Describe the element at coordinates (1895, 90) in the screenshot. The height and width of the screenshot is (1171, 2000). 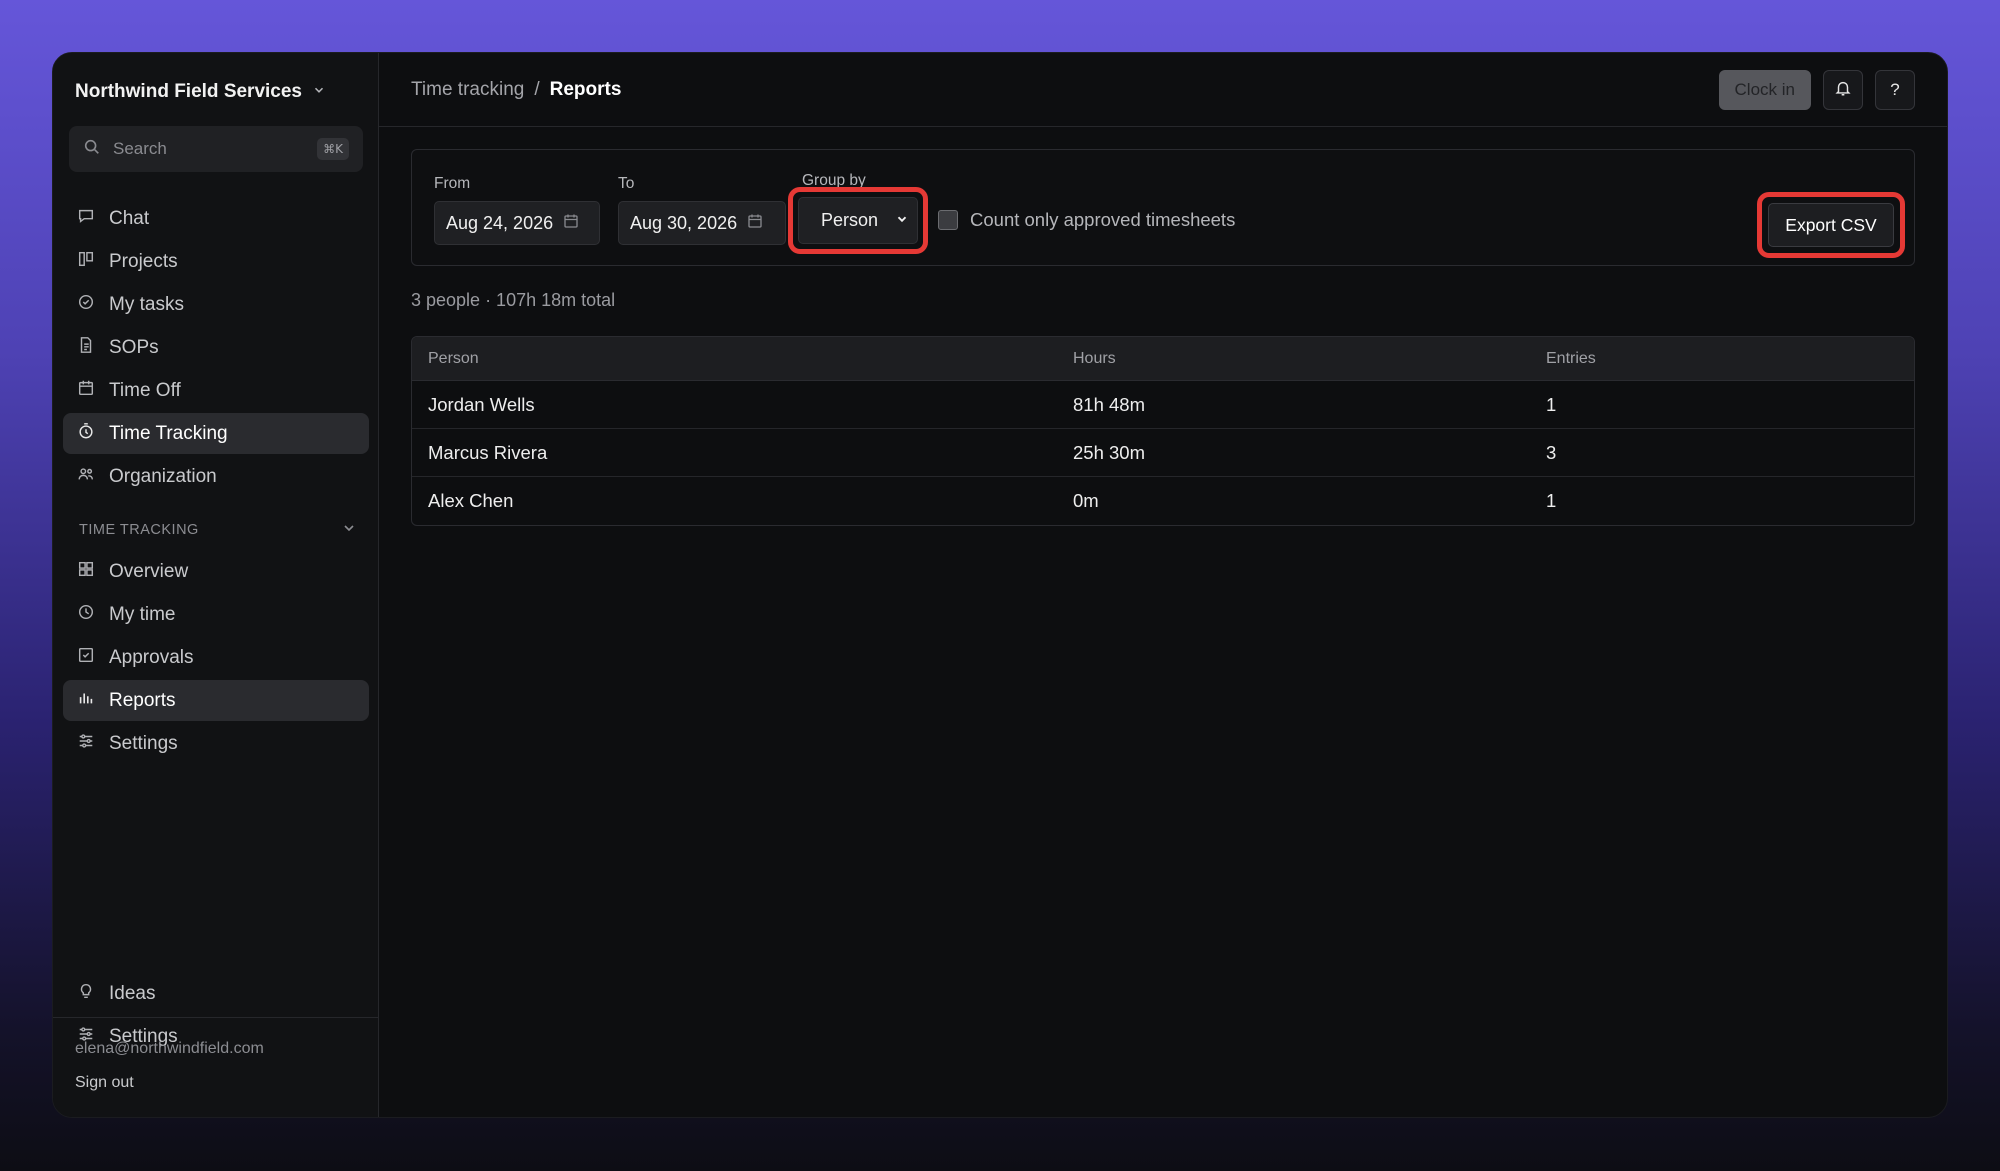
I see `help-button: ?` at that location.